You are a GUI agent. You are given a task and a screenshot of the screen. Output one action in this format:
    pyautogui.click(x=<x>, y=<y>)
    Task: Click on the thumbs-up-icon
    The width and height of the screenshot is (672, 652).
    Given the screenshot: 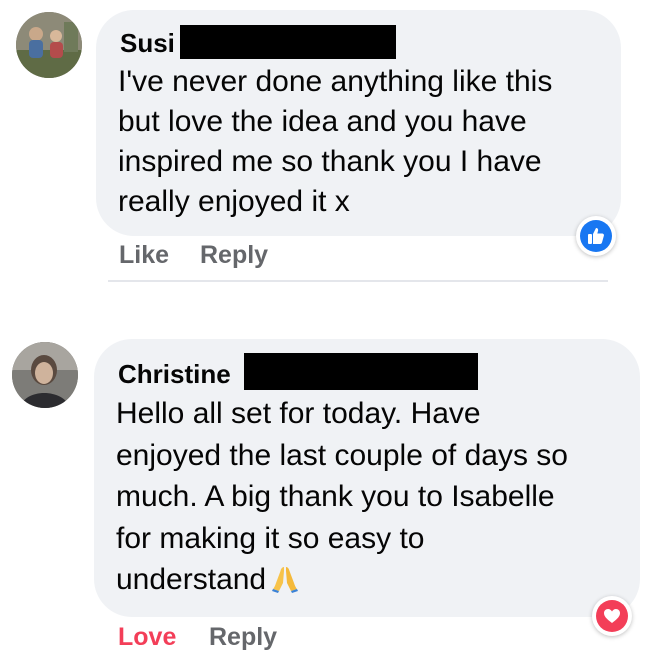 What is the action you would take?
    pyautogui.click(x=596, y=236)
    